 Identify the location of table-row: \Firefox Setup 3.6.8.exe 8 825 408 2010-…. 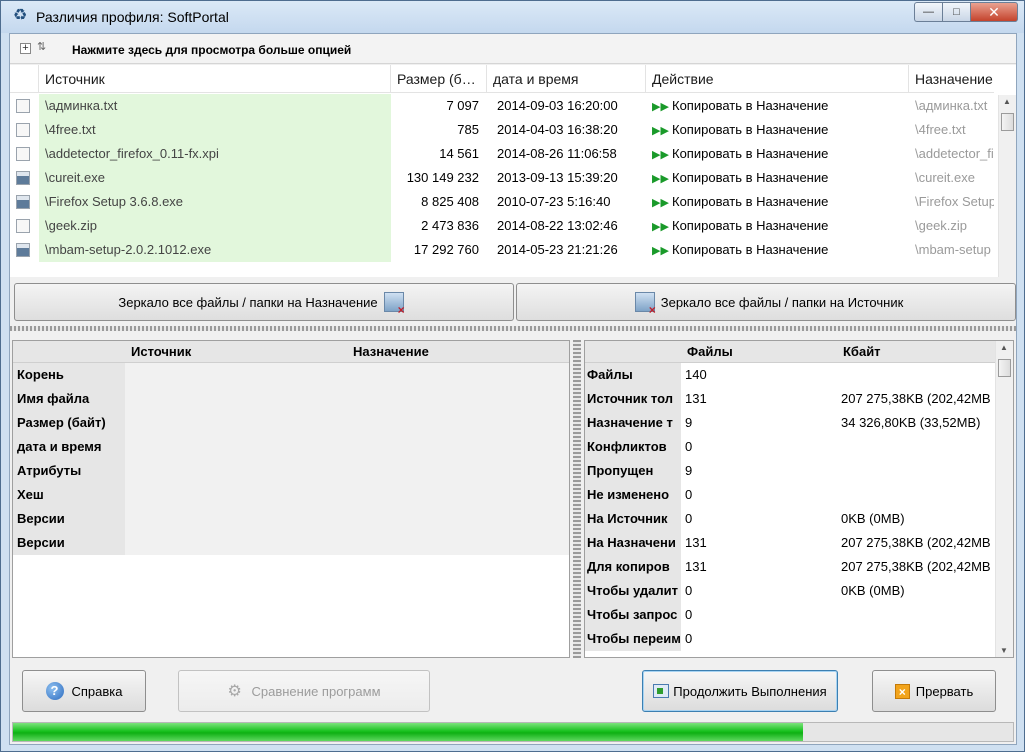
(502, 202).